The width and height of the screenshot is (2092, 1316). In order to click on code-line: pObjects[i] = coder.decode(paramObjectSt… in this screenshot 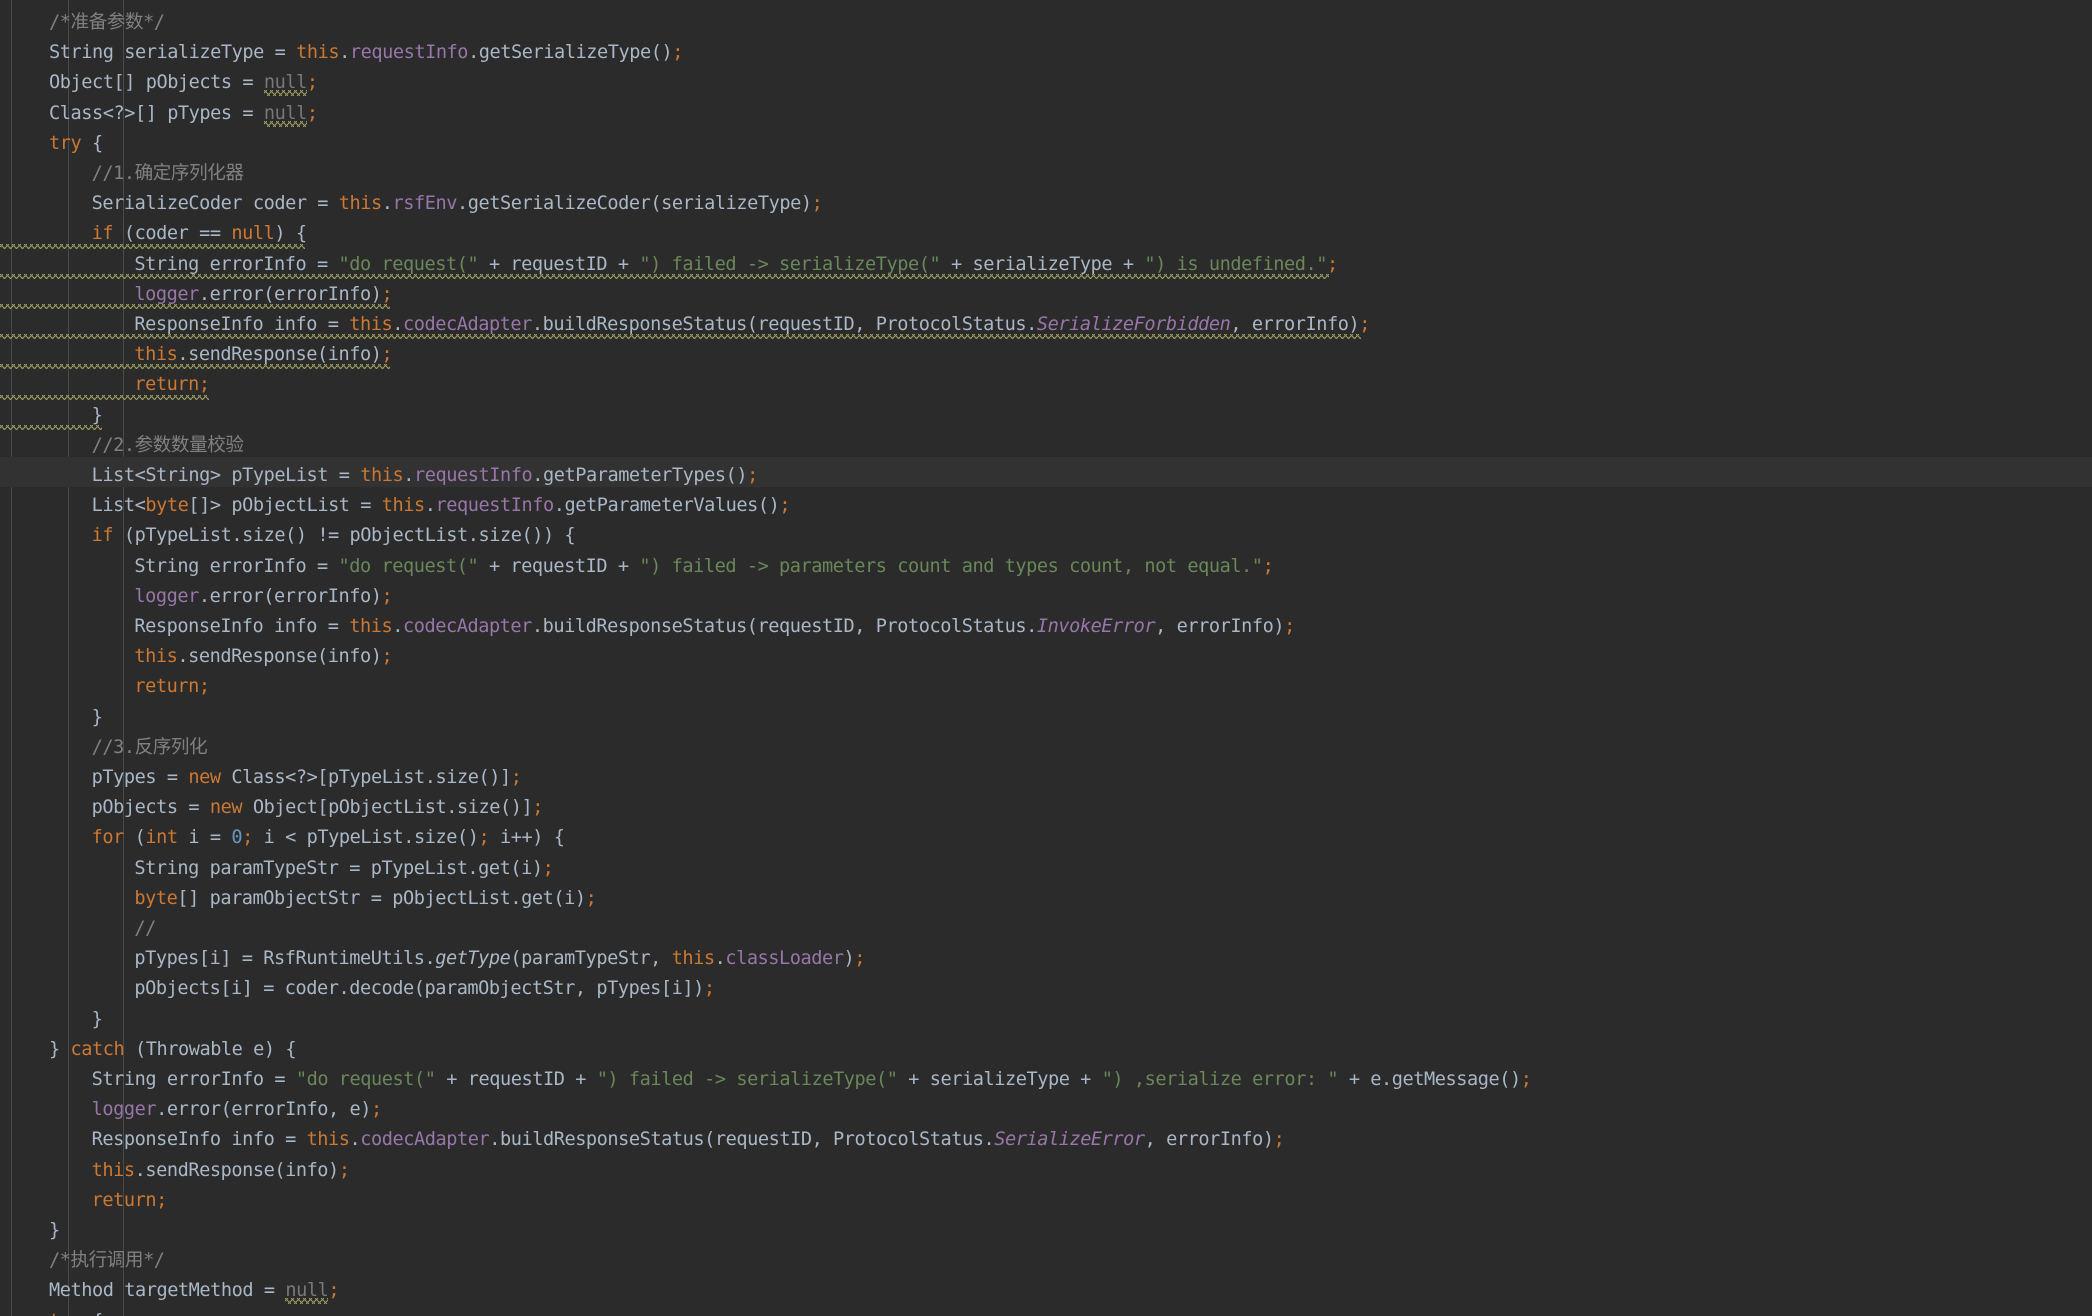, I will do `click(357, 989)`.